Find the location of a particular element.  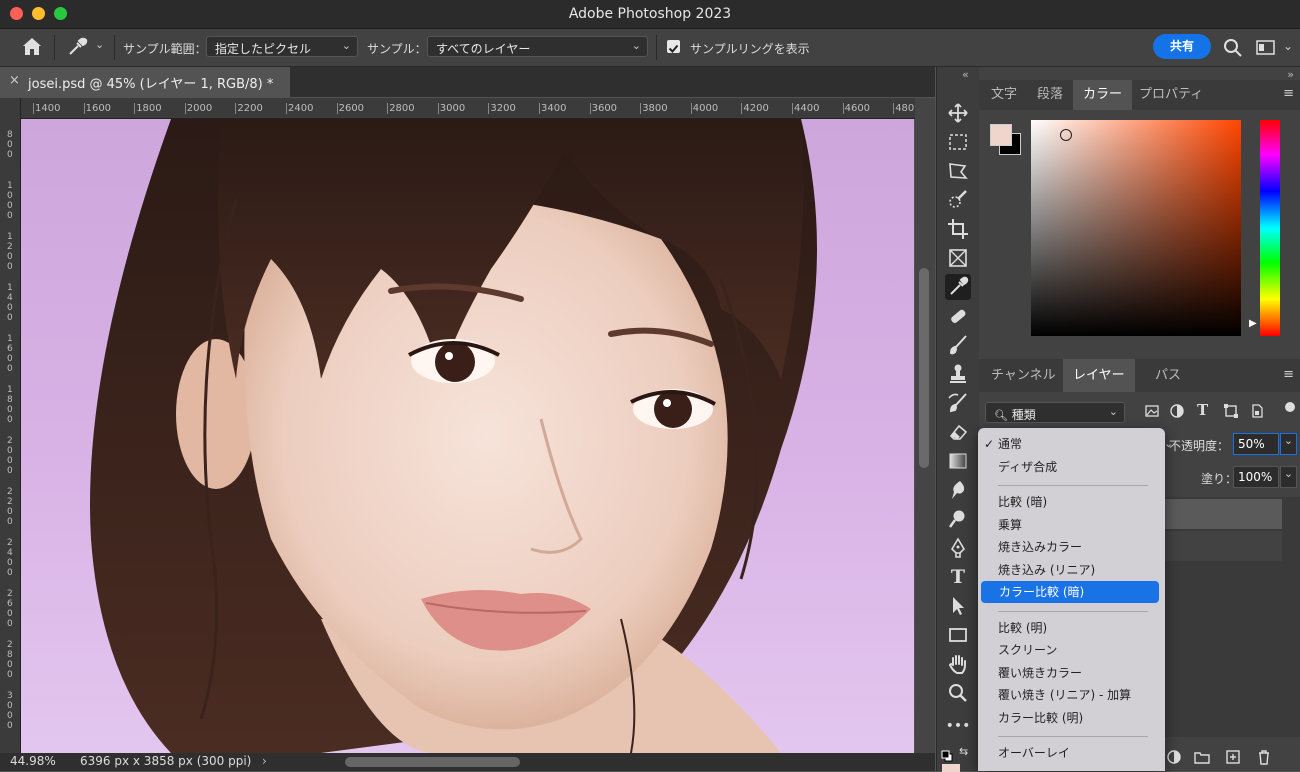

filter-smart-object-button is located at coordinates (1257, 411).